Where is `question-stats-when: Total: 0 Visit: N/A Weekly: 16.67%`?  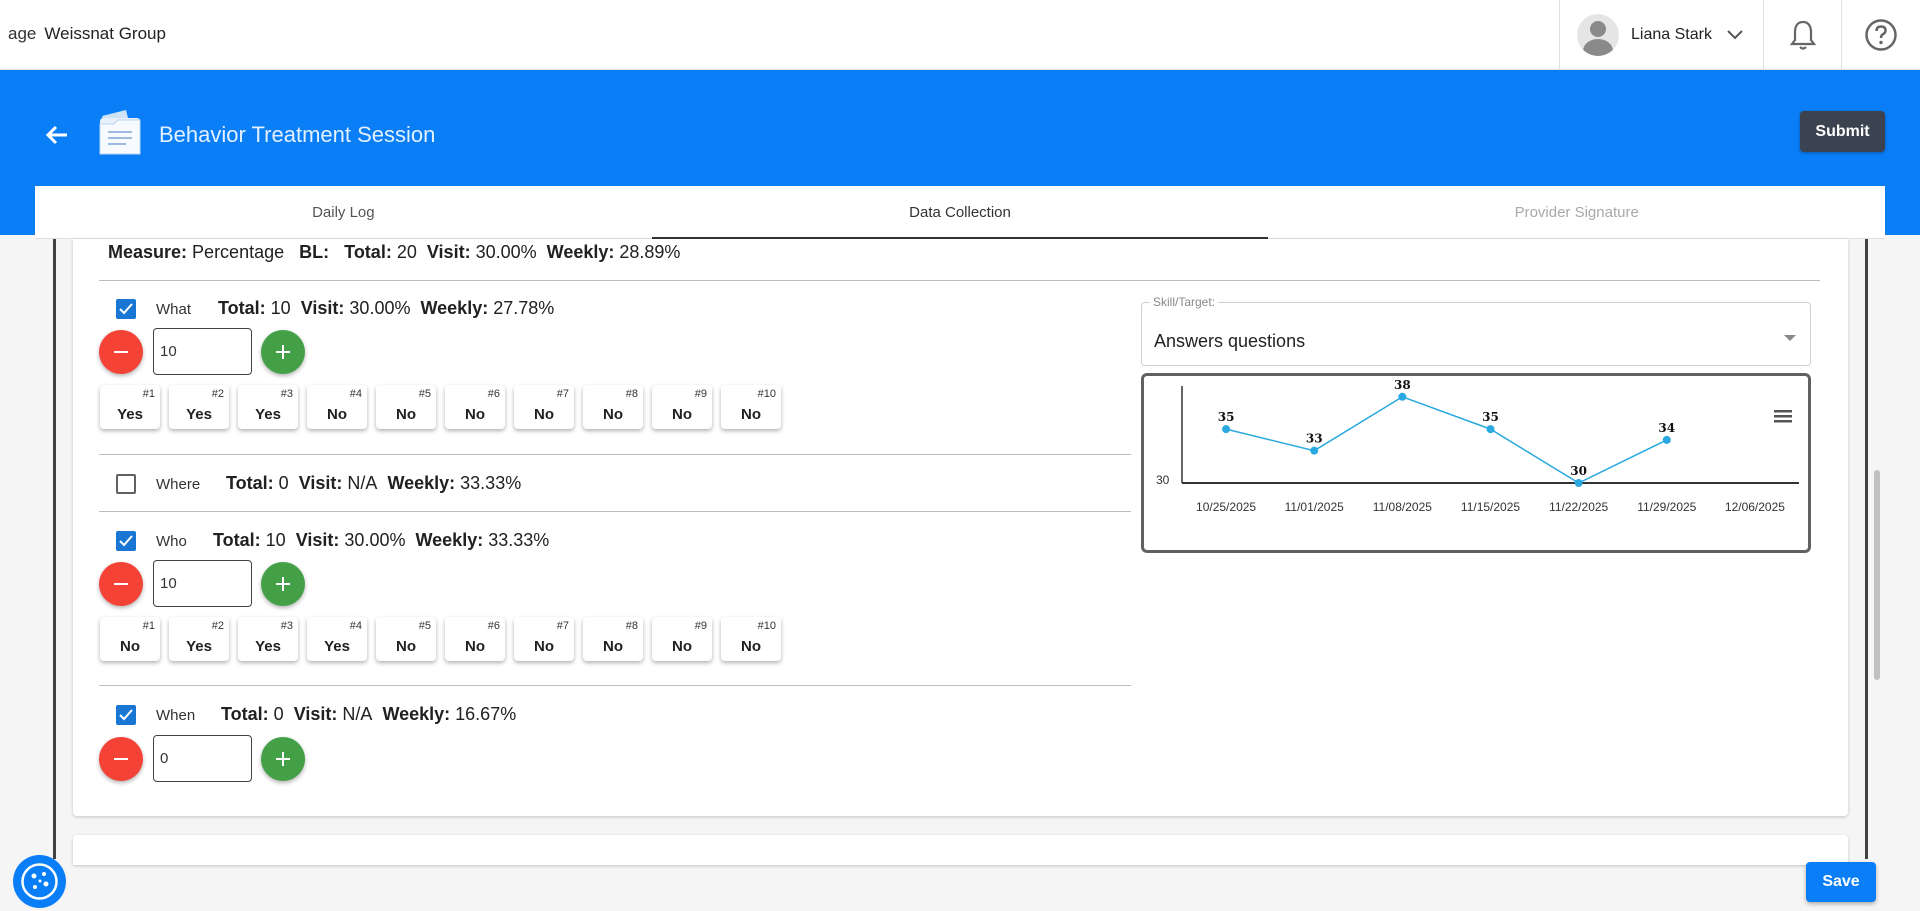
question-stats-when: Total: 0 Visit: N/A Weekly: 16.67% is located at coordinates (369, 714).